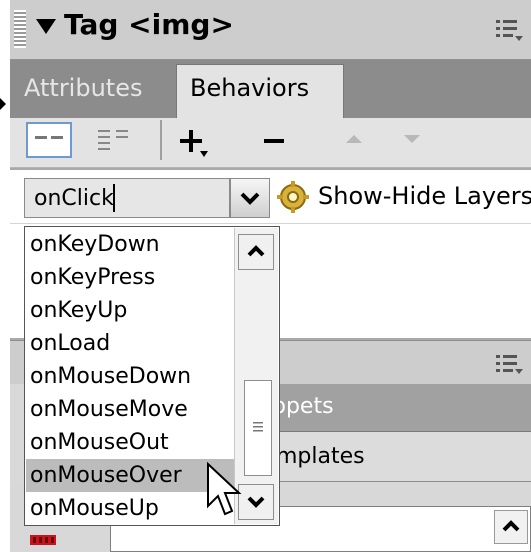  What do you see at coordinates (320, 456) in the screenshot?
I see `tab-templates-label: mplates` at bounding box center [320, 456].